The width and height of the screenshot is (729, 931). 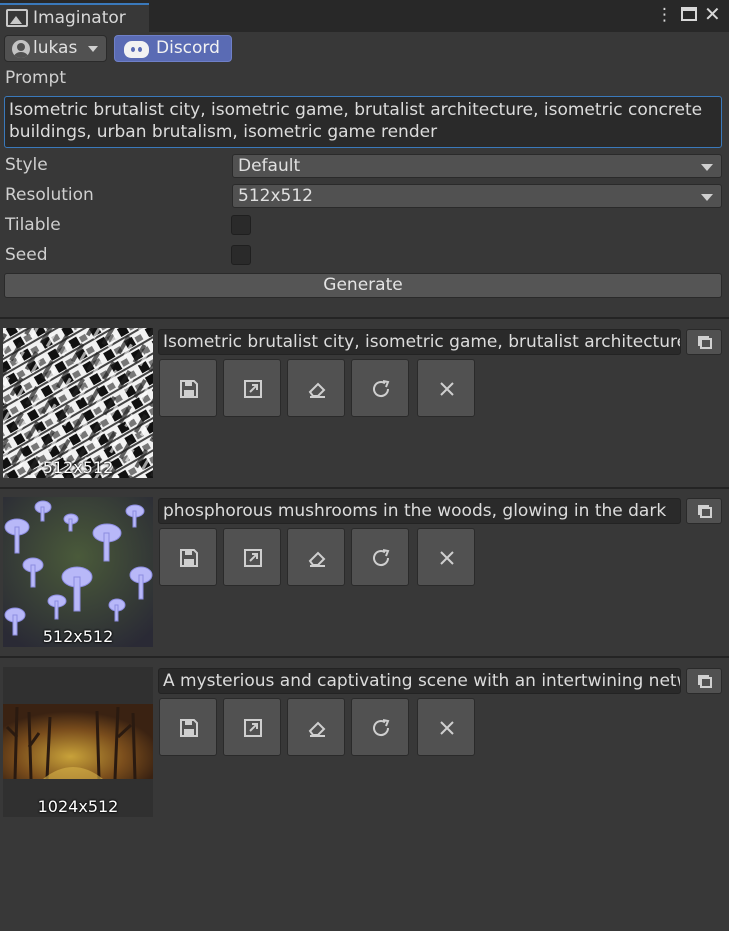 What do you see at coordinates (269, 166) in the screenshot?
I see `style-value: Default` at bounding box center [269, 166].